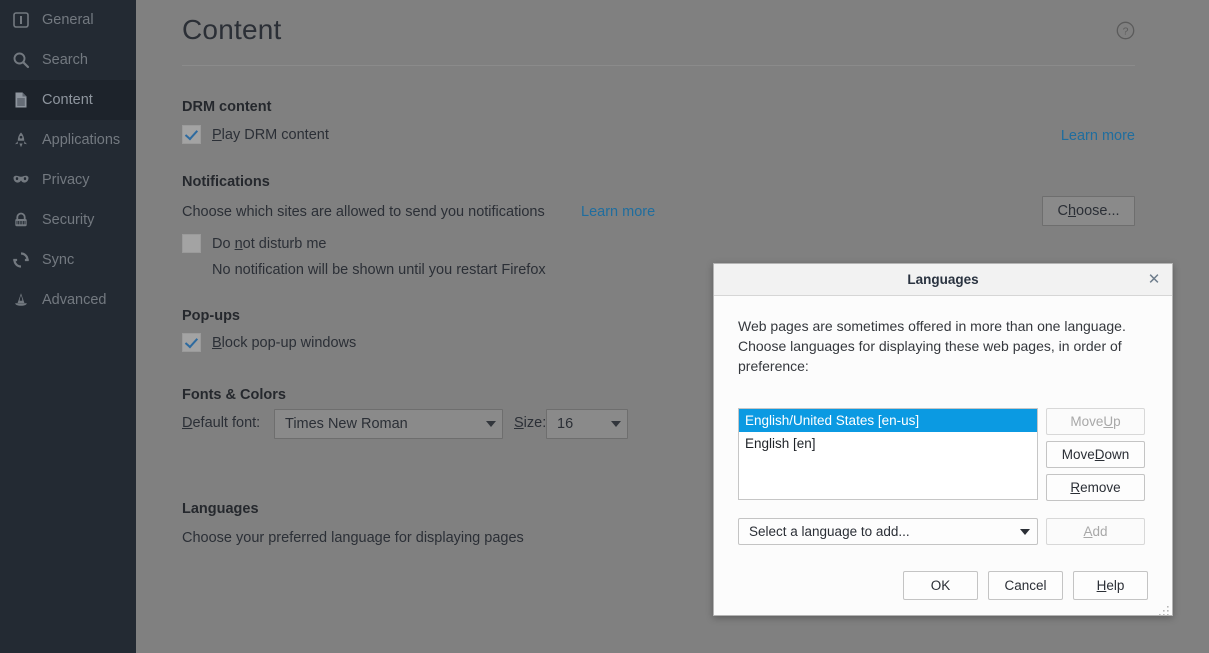 The image size is (1209, 653). I want to click on sidebar-item-security: Security, so click(68, 220).